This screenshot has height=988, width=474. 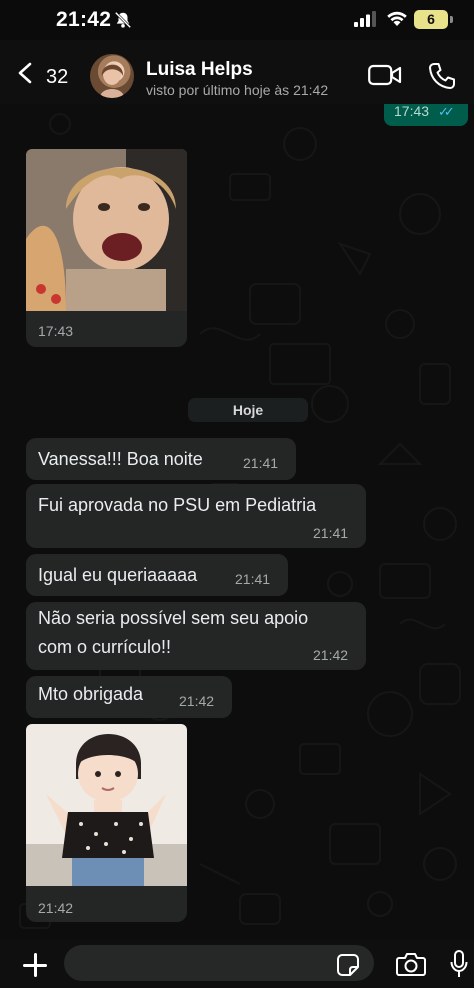 What do you see at coordinates (446, 111) in the screenshot?
I see `read-ticks-icon: ✓✓` at bounding box center [446, 111].